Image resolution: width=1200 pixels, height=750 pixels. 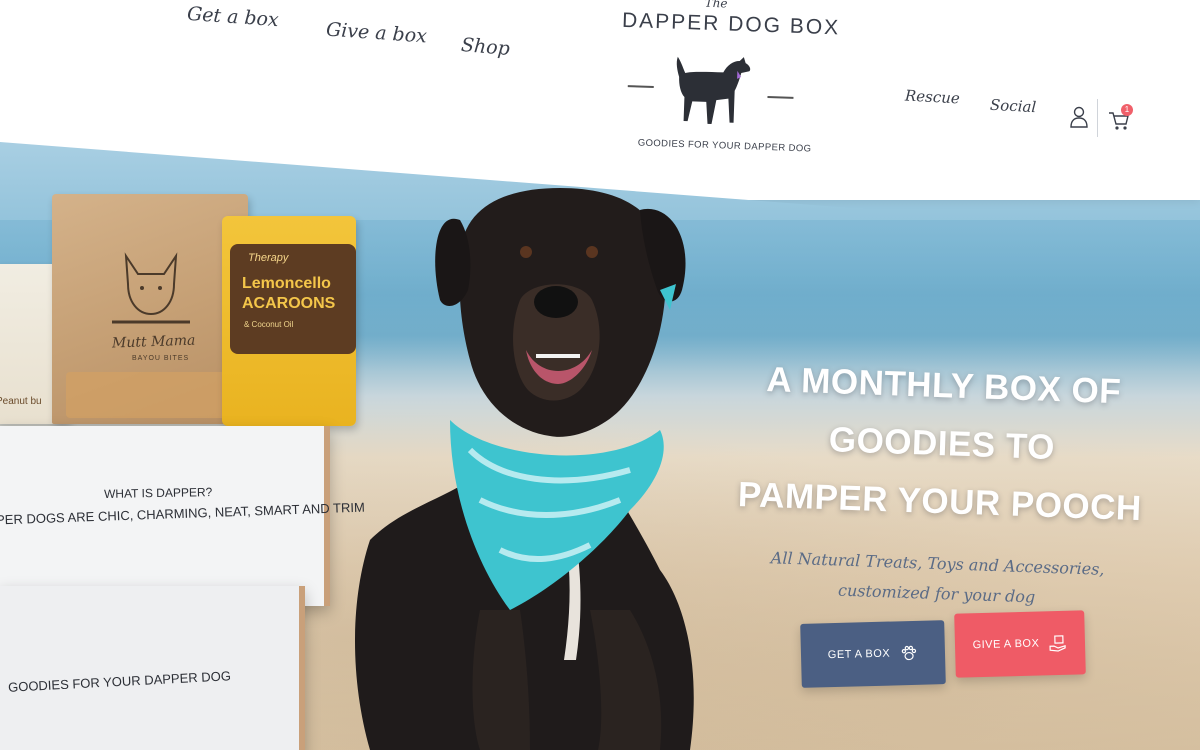 What do you see at coordinates (1006, 644) in the screenshot?
I see `give-a-box-label: GIVE A BOX` at bounding box center [1006, 644].